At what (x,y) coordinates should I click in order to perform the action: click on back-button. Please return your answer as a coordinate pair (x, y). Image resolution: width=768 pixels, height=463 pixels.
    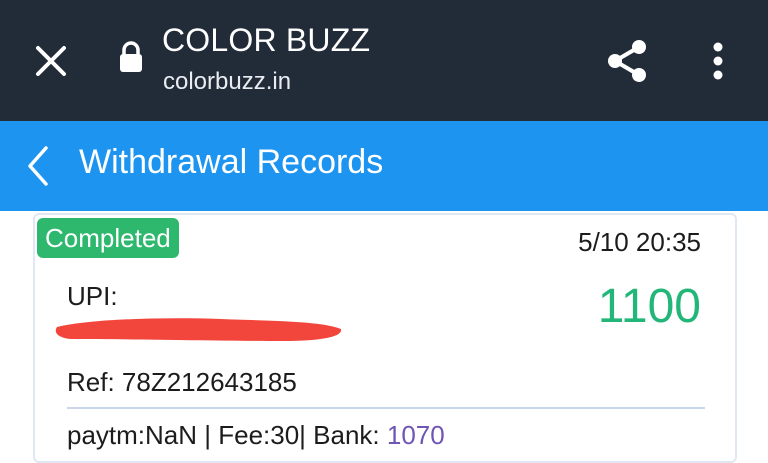
    Looking at the image, I should click on (38, 166).